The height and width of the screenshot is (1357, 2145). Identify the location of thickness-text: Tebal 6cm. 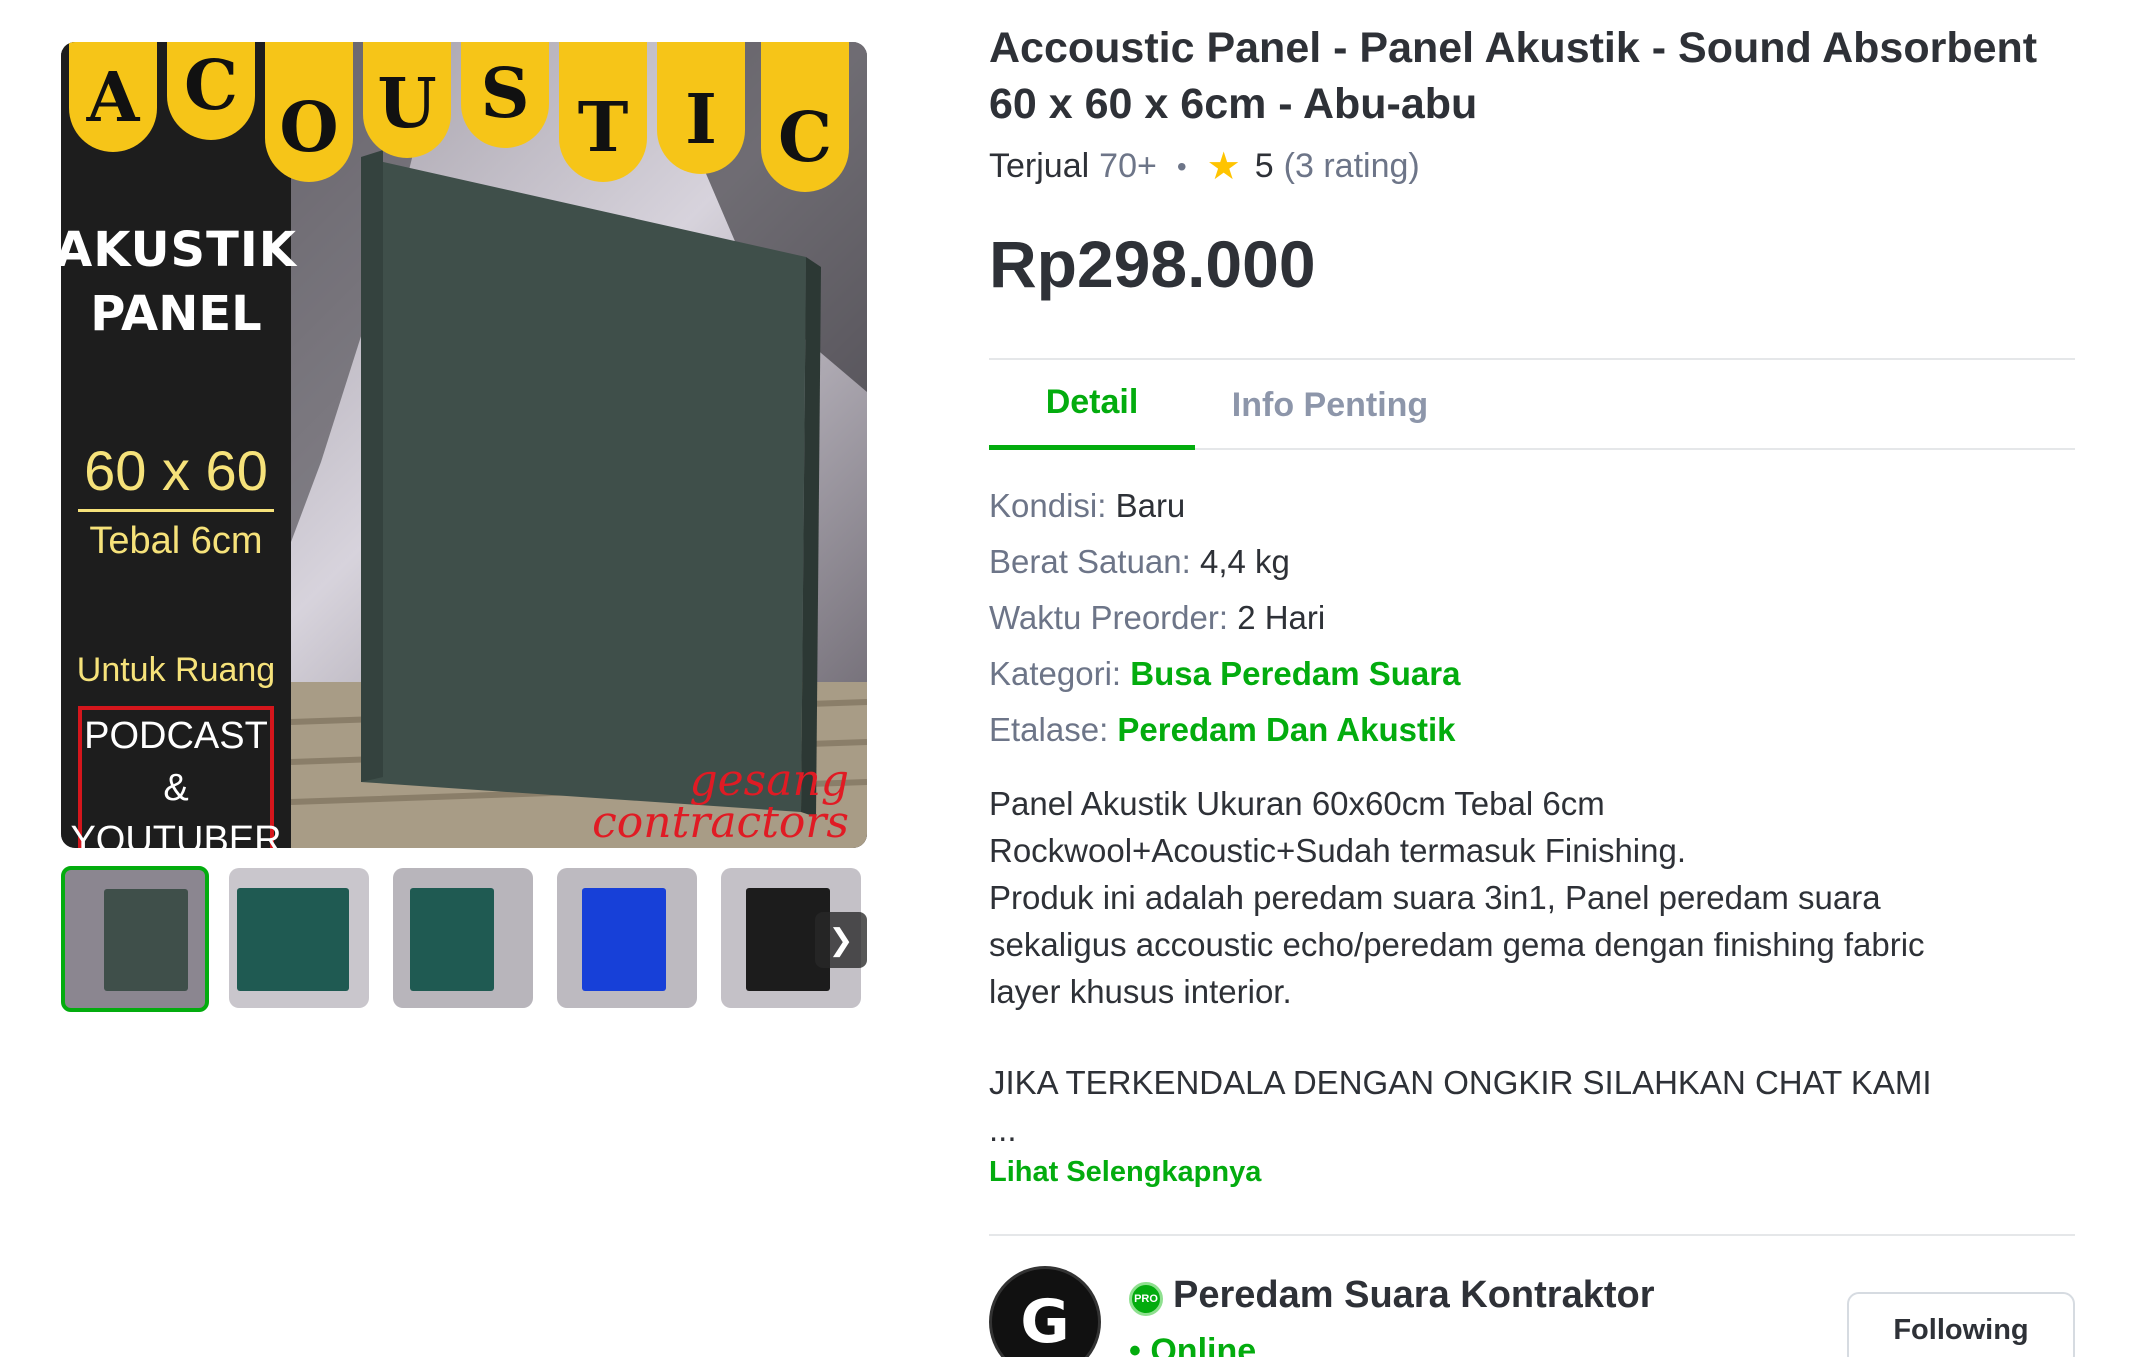
(176, 541).